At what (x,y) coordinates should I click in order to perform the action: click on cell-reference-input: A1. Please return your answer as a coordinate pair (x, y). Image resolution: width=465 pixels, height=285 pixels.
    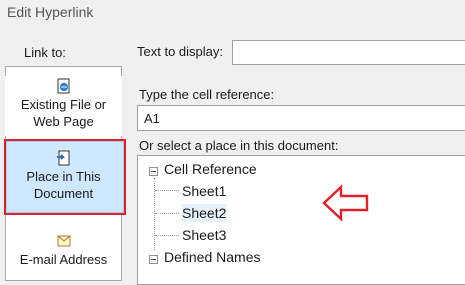
    Looking at the image, I should click on (301, 118).